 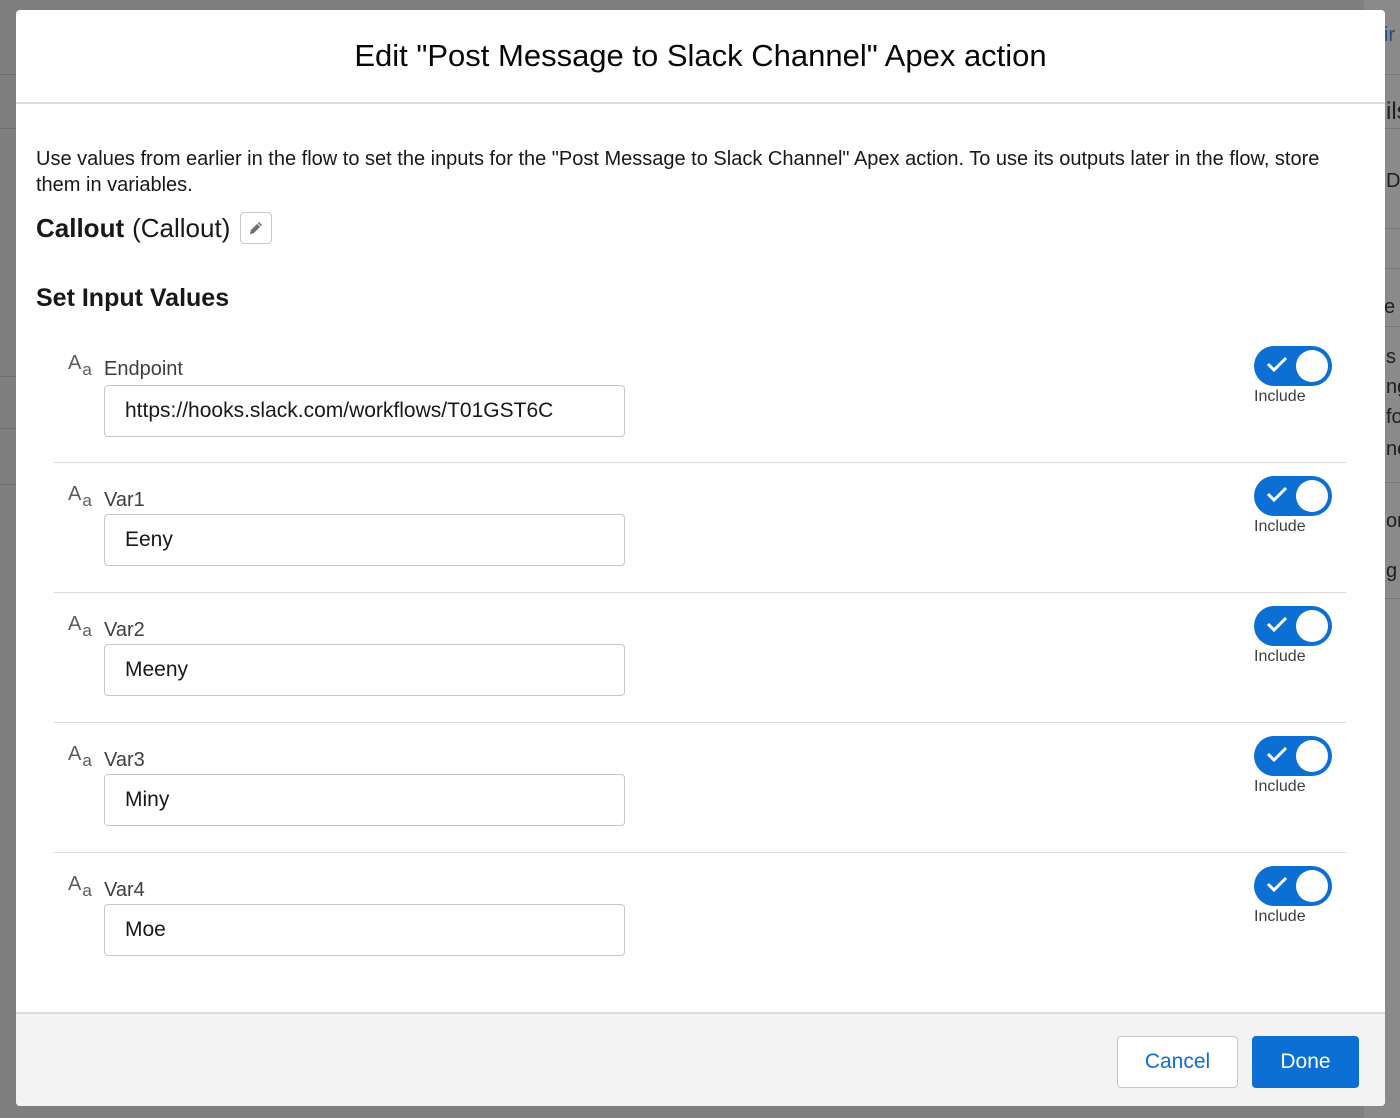 I want to click on background-text: fo, so click(x=1393, y=417).